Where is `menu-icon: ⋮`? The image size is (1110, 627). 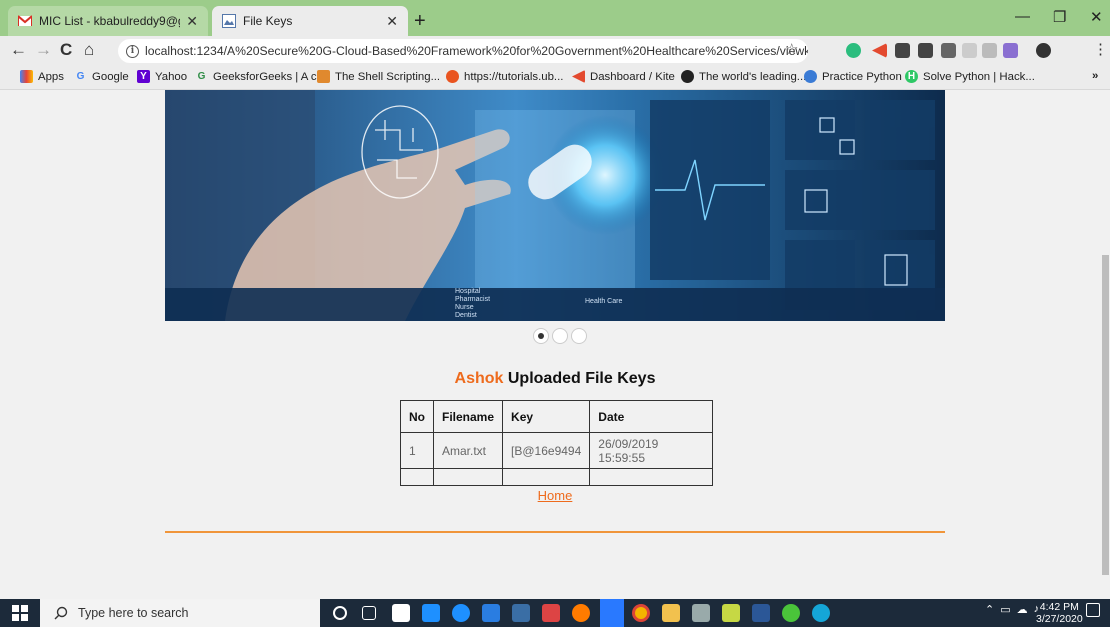 menu-icon: ⋮ is located at coordinates (1100, 49).